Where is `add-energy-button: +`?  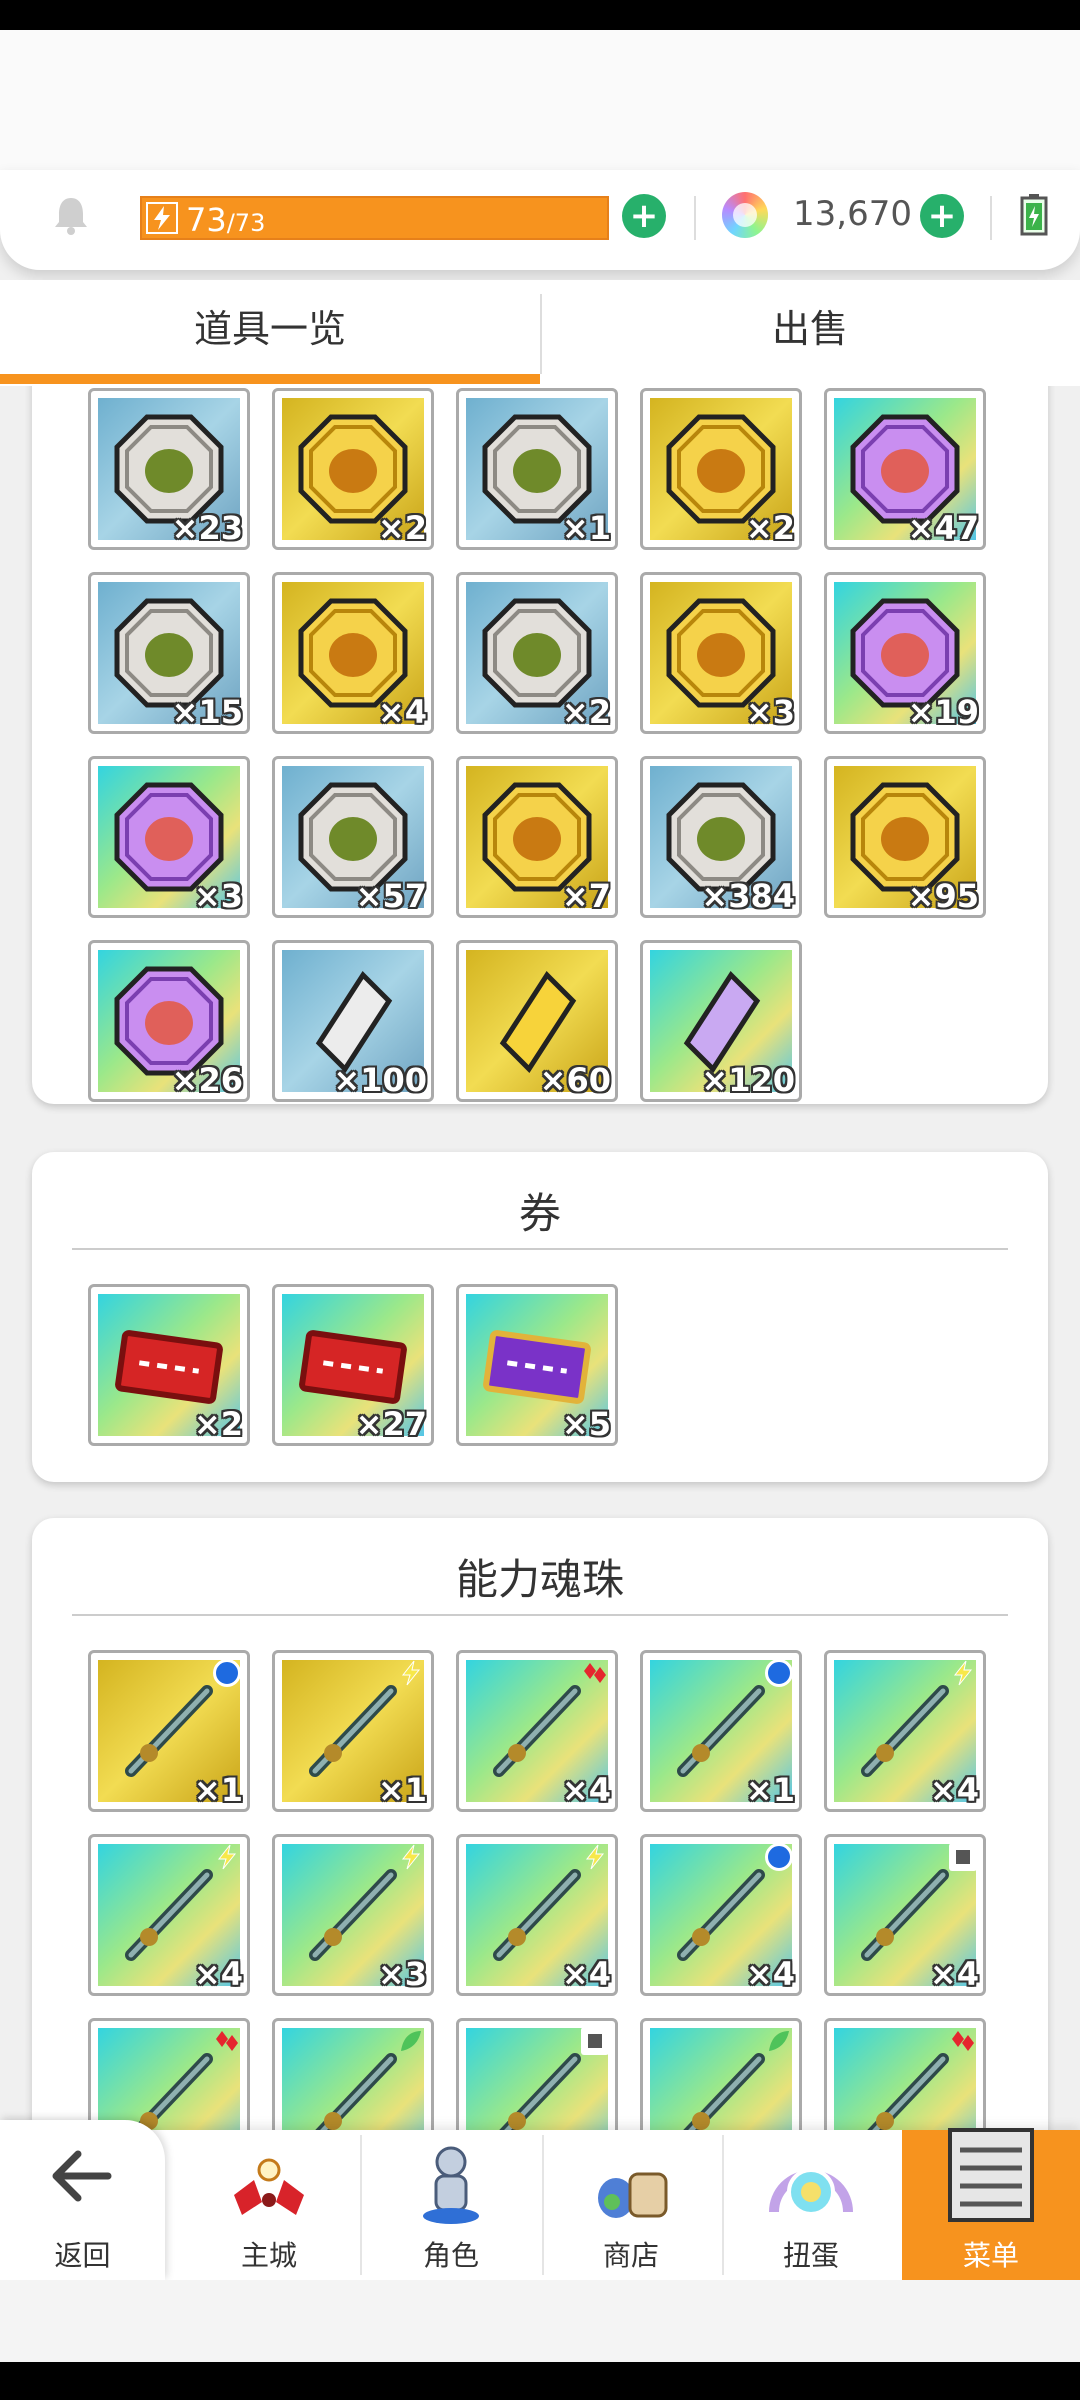 add-energy-button: + is located at coordinates (644, 216).